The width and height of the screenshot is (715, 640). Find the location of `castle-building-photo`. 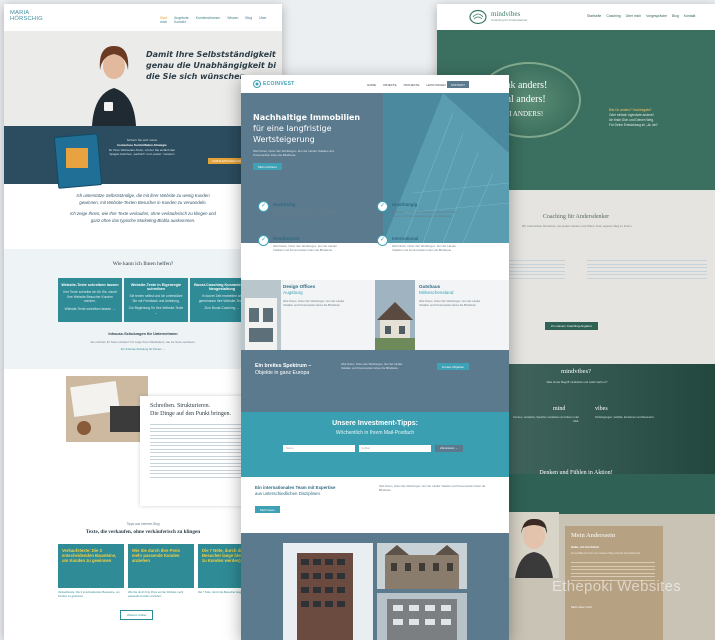

castle-building-photo is located at coordinates (422, 566).